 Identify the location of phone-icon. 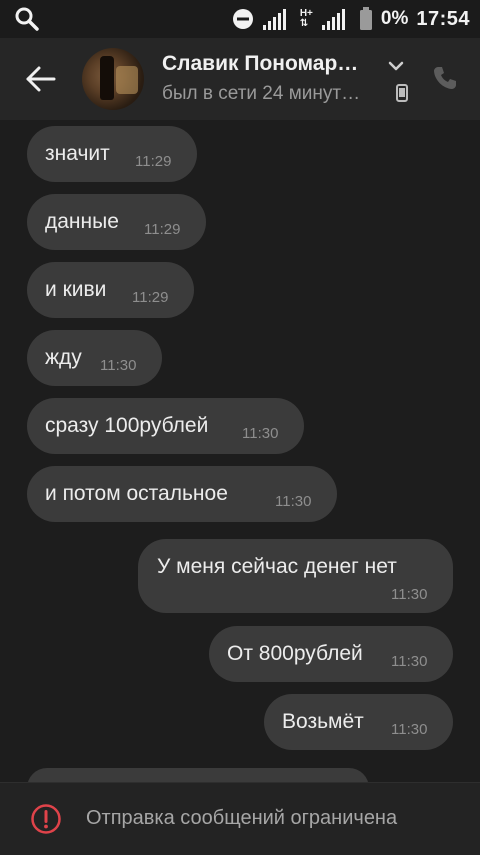
(445, 78).